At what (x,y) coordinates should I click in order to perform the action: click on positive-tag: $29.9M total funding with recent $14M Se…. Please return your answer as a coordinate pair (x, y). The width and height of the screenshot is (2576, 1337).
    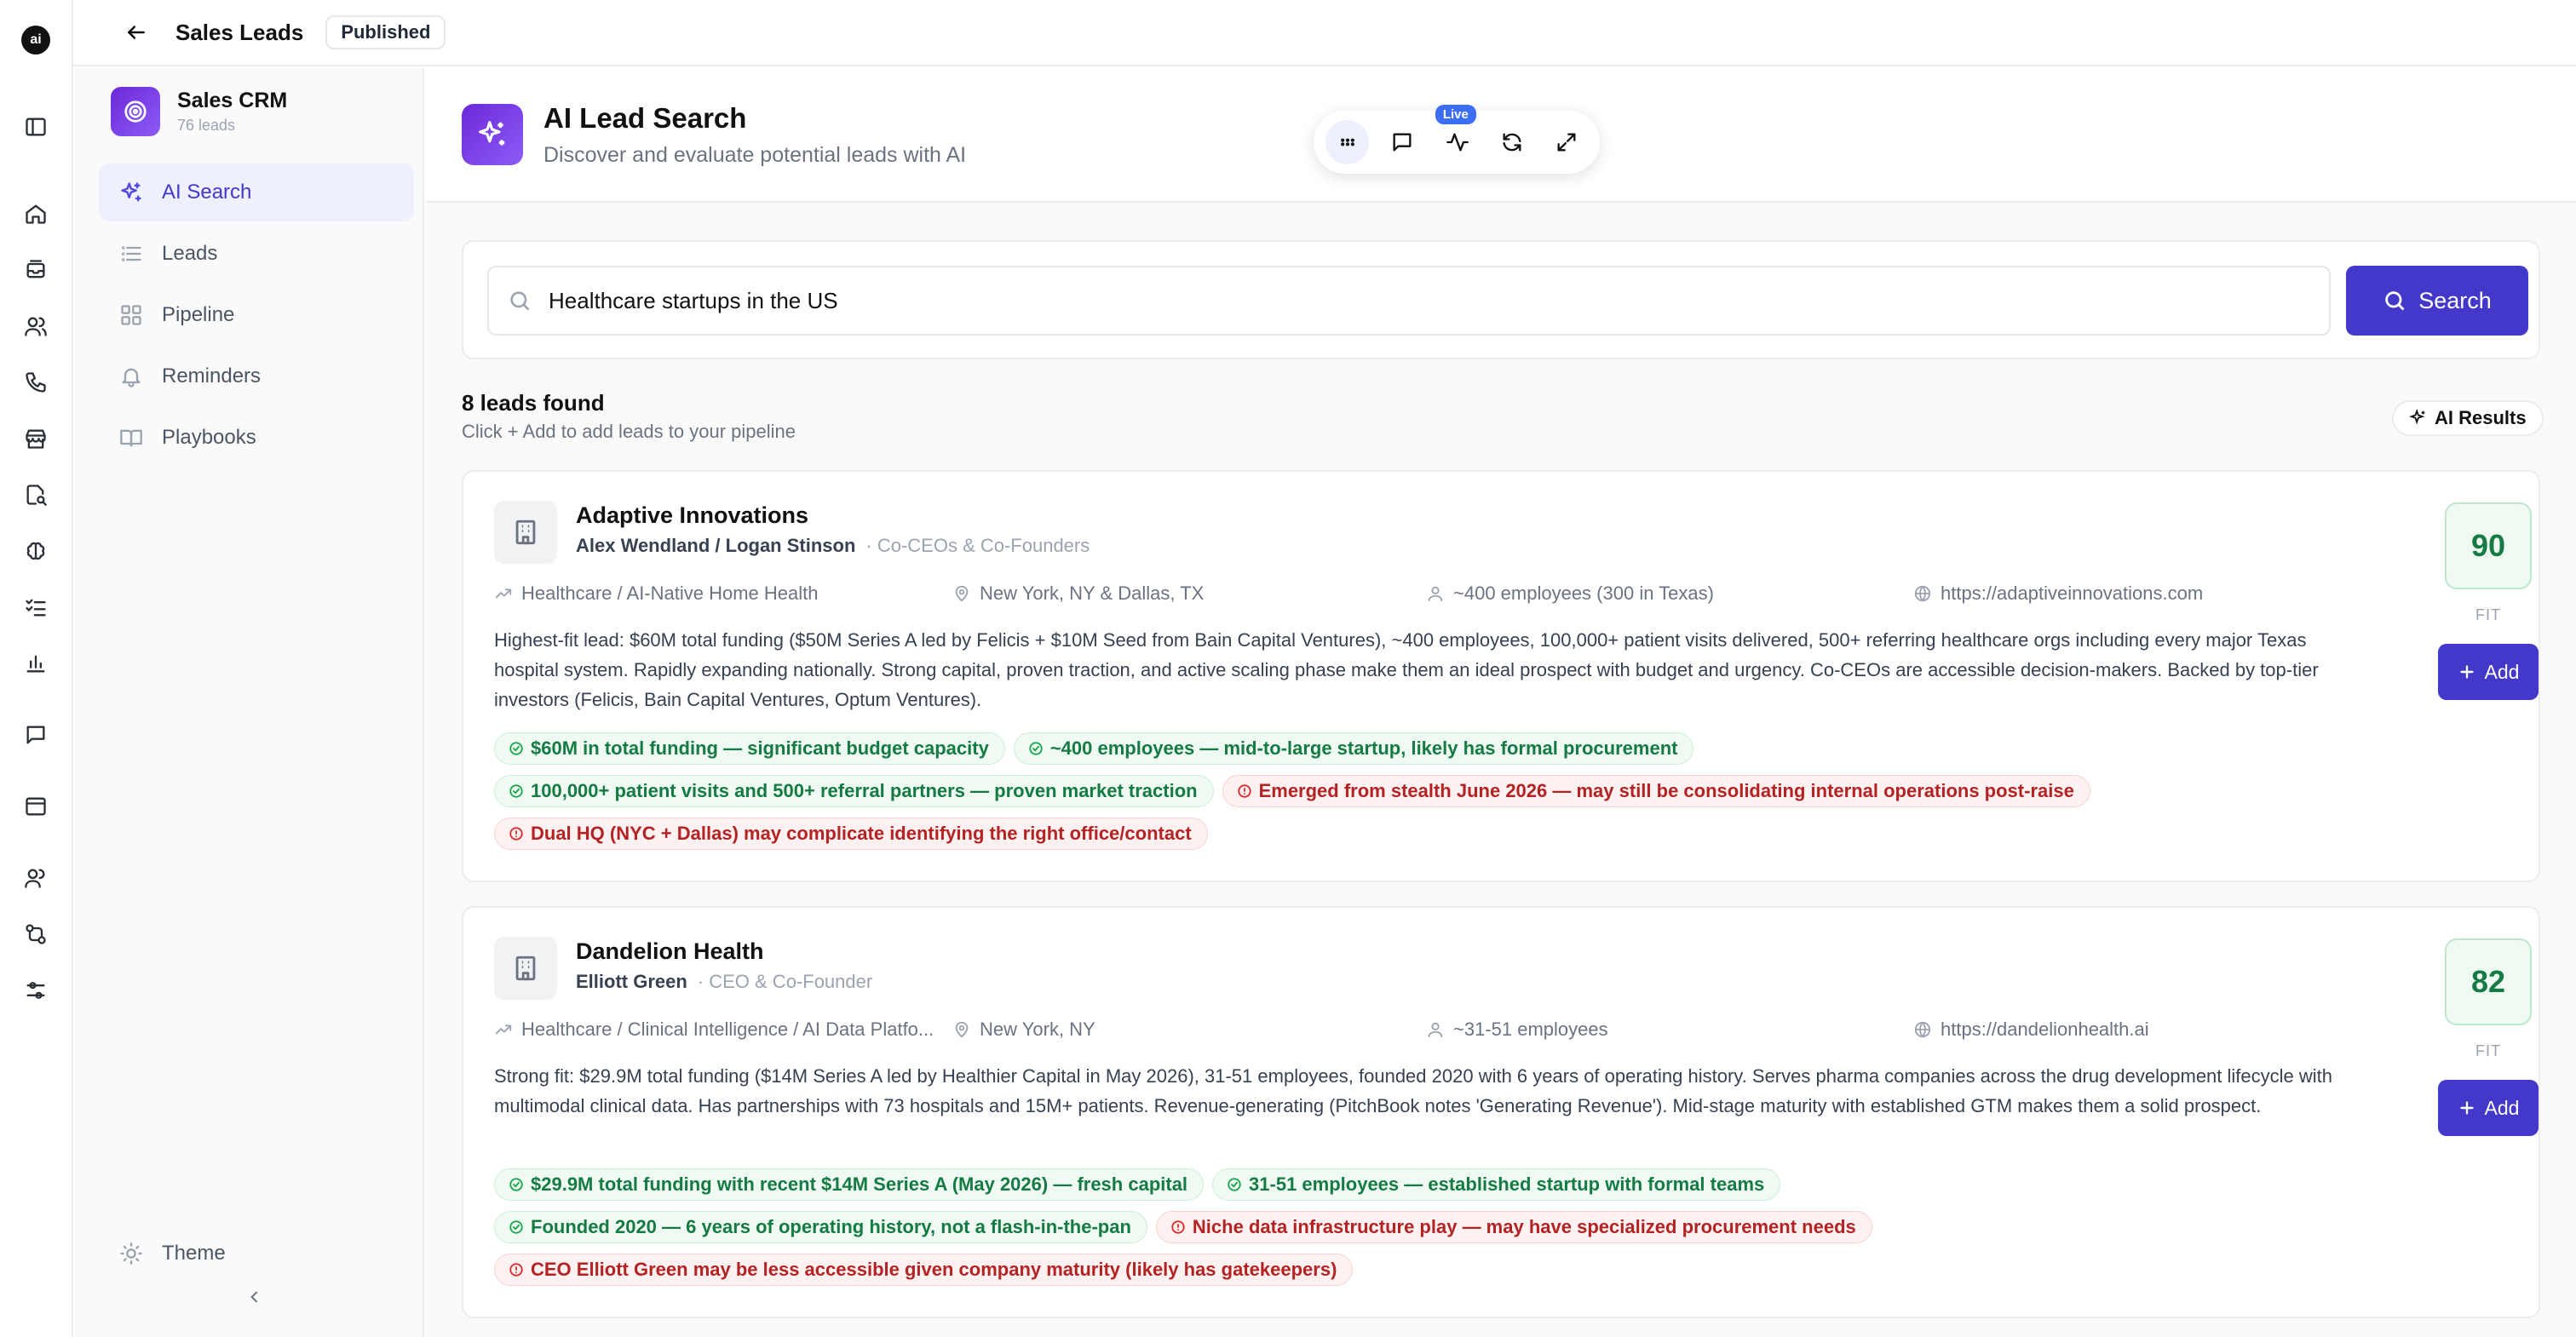
    Looking at the image, I should click on (850, 1184).